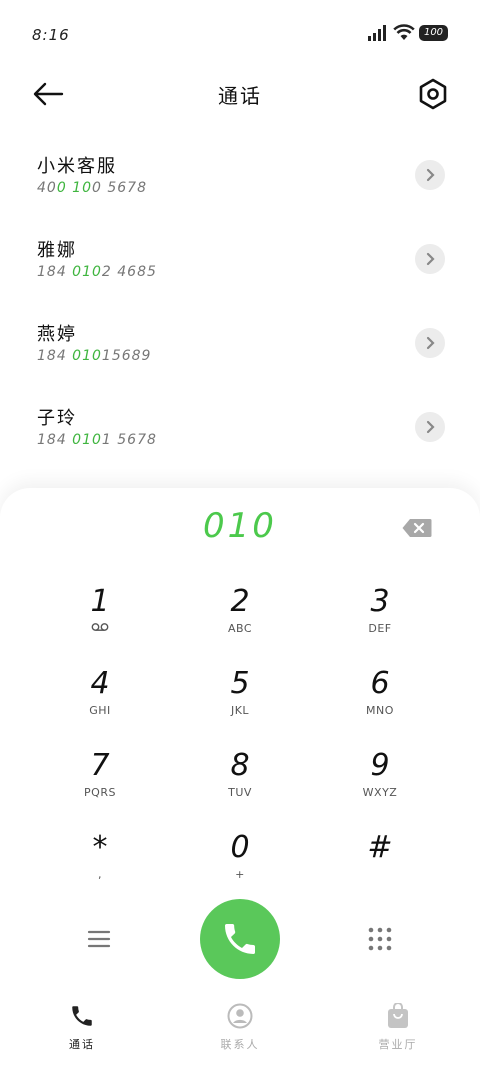 This screenshot has height=1067, width=480. What do you see at coordinates (77, 166) in the screenshot?
I see `contact-name: 小米客服` at bounding box center [77, 166].